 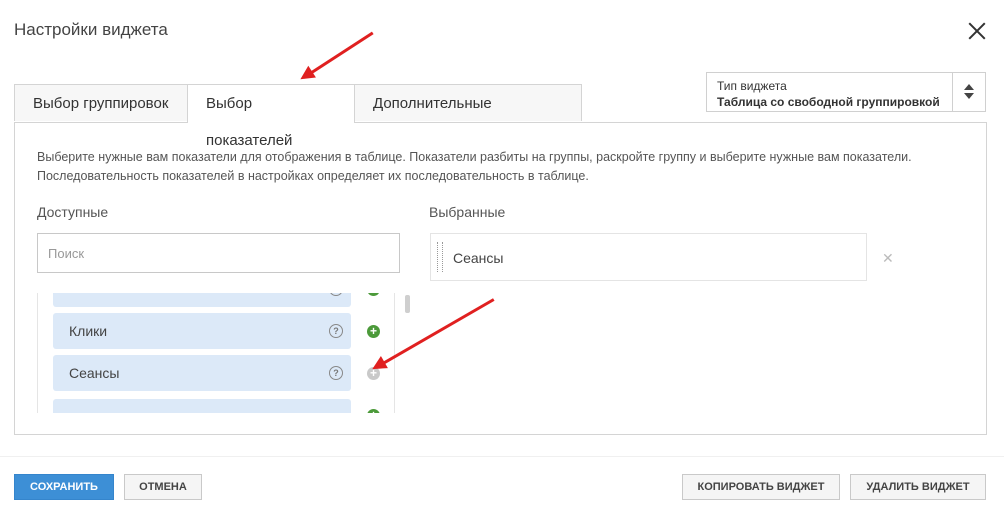 What do you see at coordinates (73, 212) in the screenshot?
I see `available-label: Доступные` at bounding box center [73, 212].